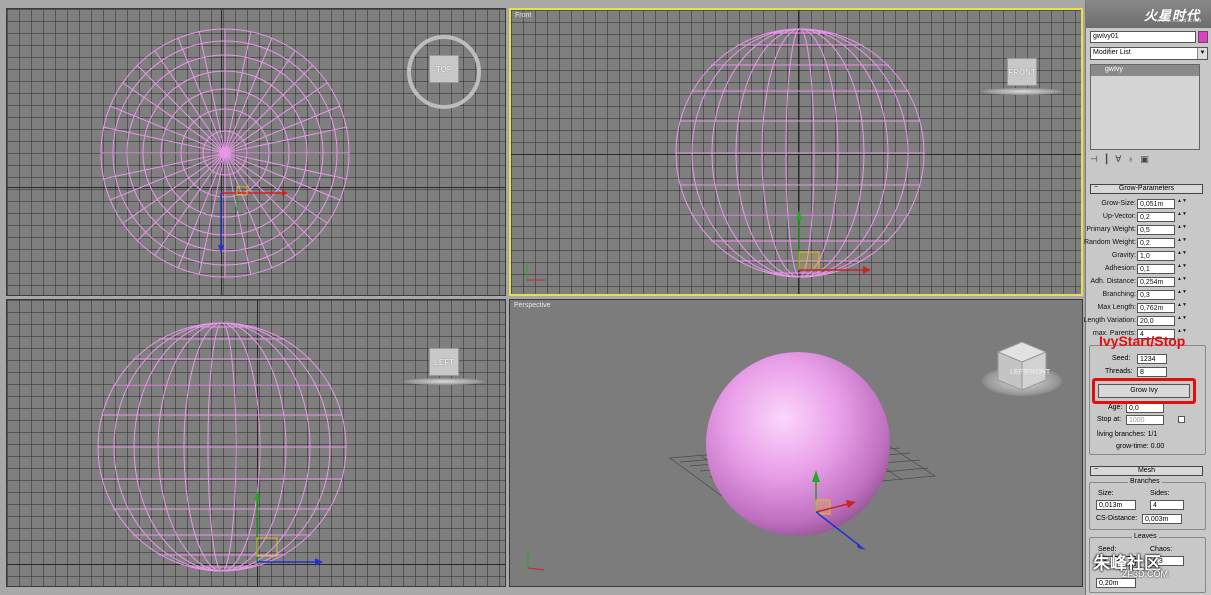  What do you see at coordinates (1121, 358) in the screenshot?
I see `seed-label: Seed:` at bounding box center [1121, 358].